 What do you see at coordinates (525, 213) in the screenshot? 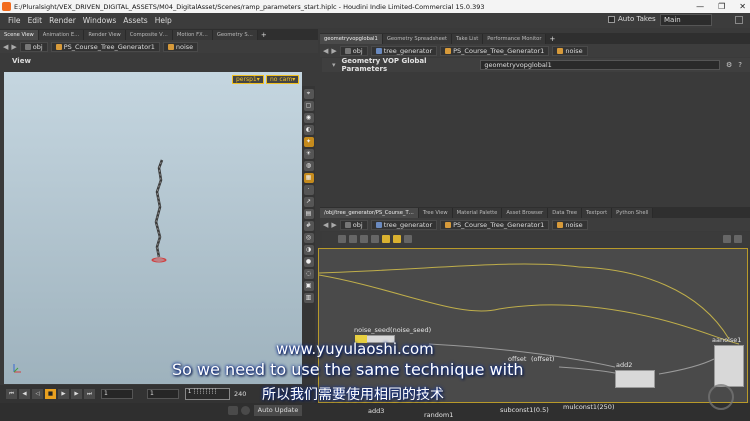
I see `tab-asset-browser: Asset Browser` at bounding box center [525, 213].